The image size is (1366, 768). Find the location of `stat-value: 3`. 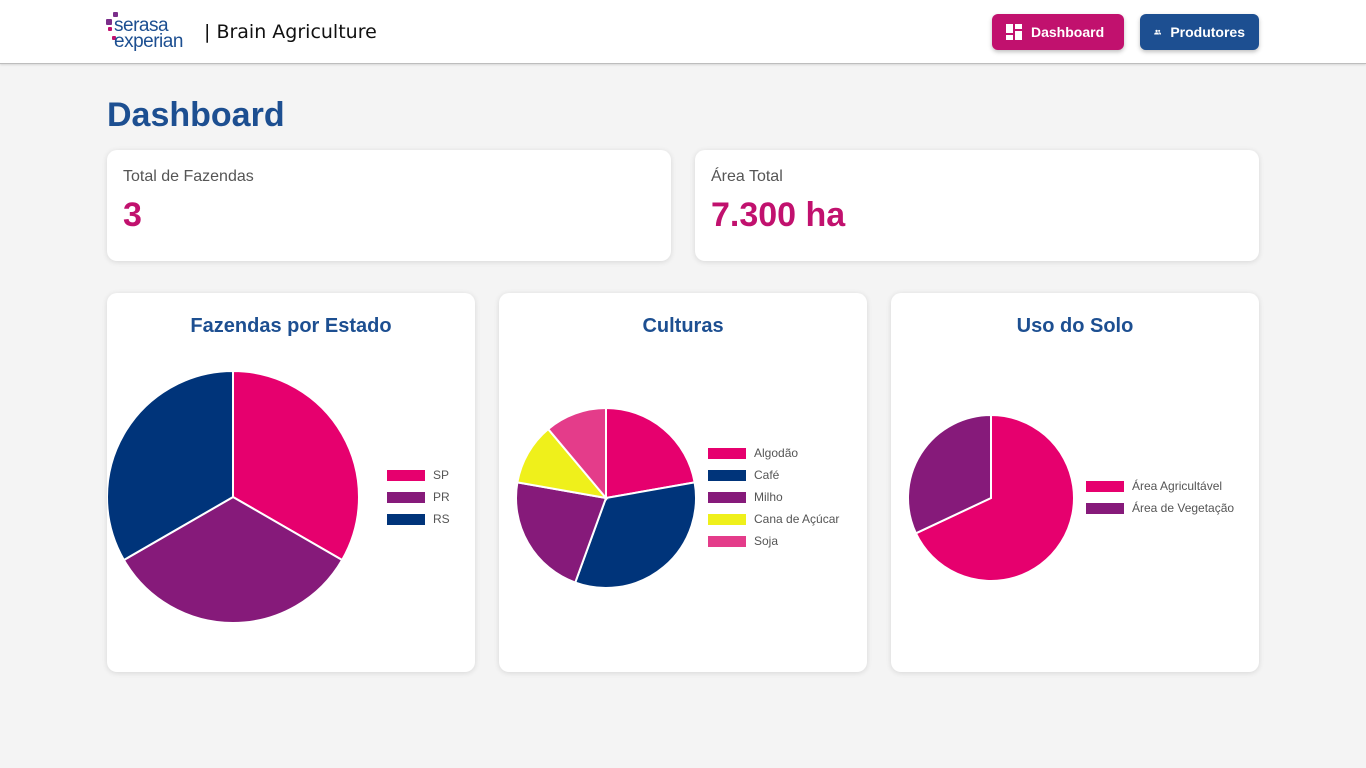

stat-value: 3 is located at coordinates (132, 215).